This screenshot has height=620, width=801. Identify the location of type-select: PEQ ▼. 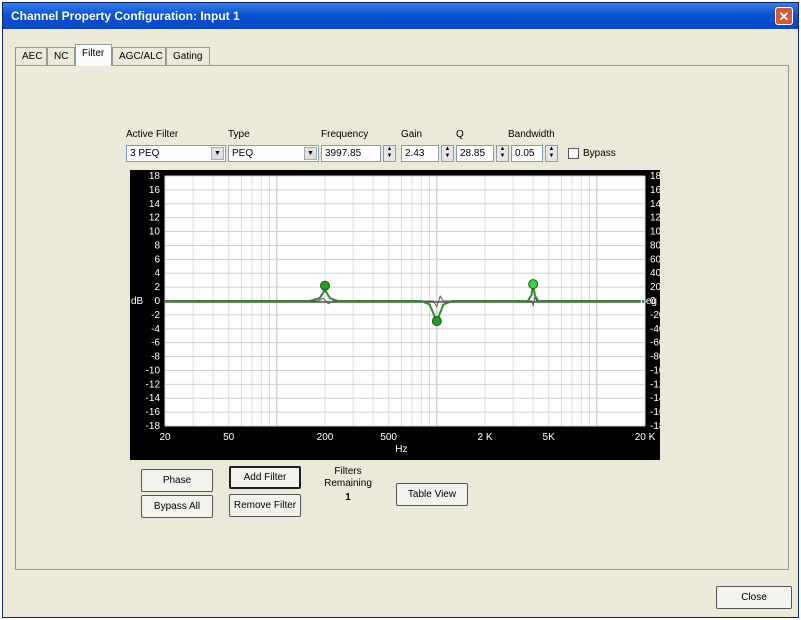
(273, 153).